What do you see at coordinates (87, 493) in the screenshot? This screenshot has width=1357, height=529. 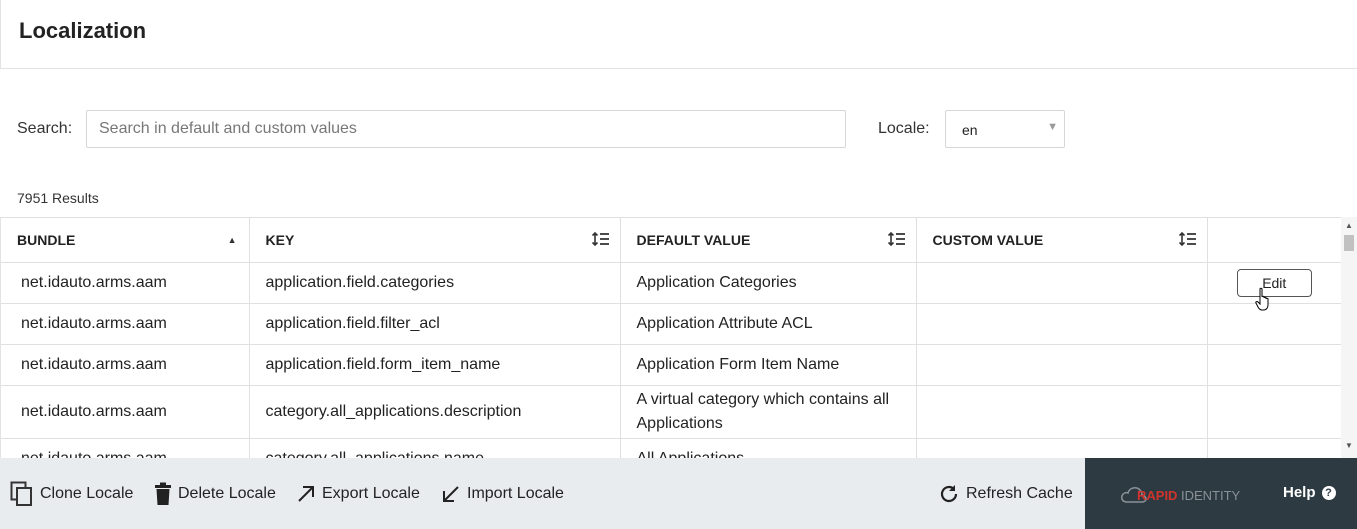 I see `clone-locale-label: Clone Locale` at bounding box center [87, 493].